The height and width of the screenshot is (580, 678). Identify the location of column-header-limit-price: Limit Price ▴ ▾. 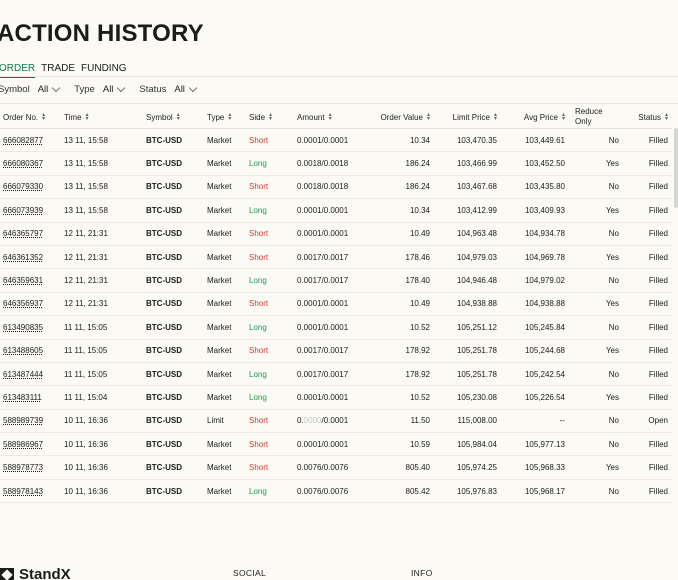
(464, 117).